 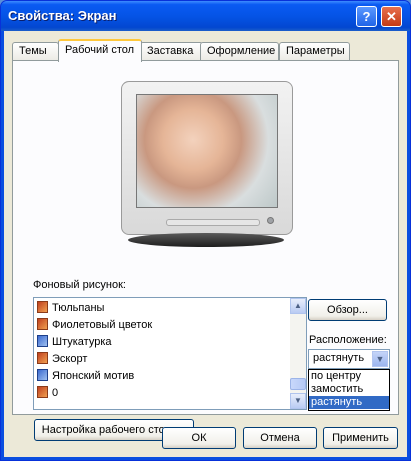 I want to click on tab-appearance: Оформление, so click(x=239, y=51).